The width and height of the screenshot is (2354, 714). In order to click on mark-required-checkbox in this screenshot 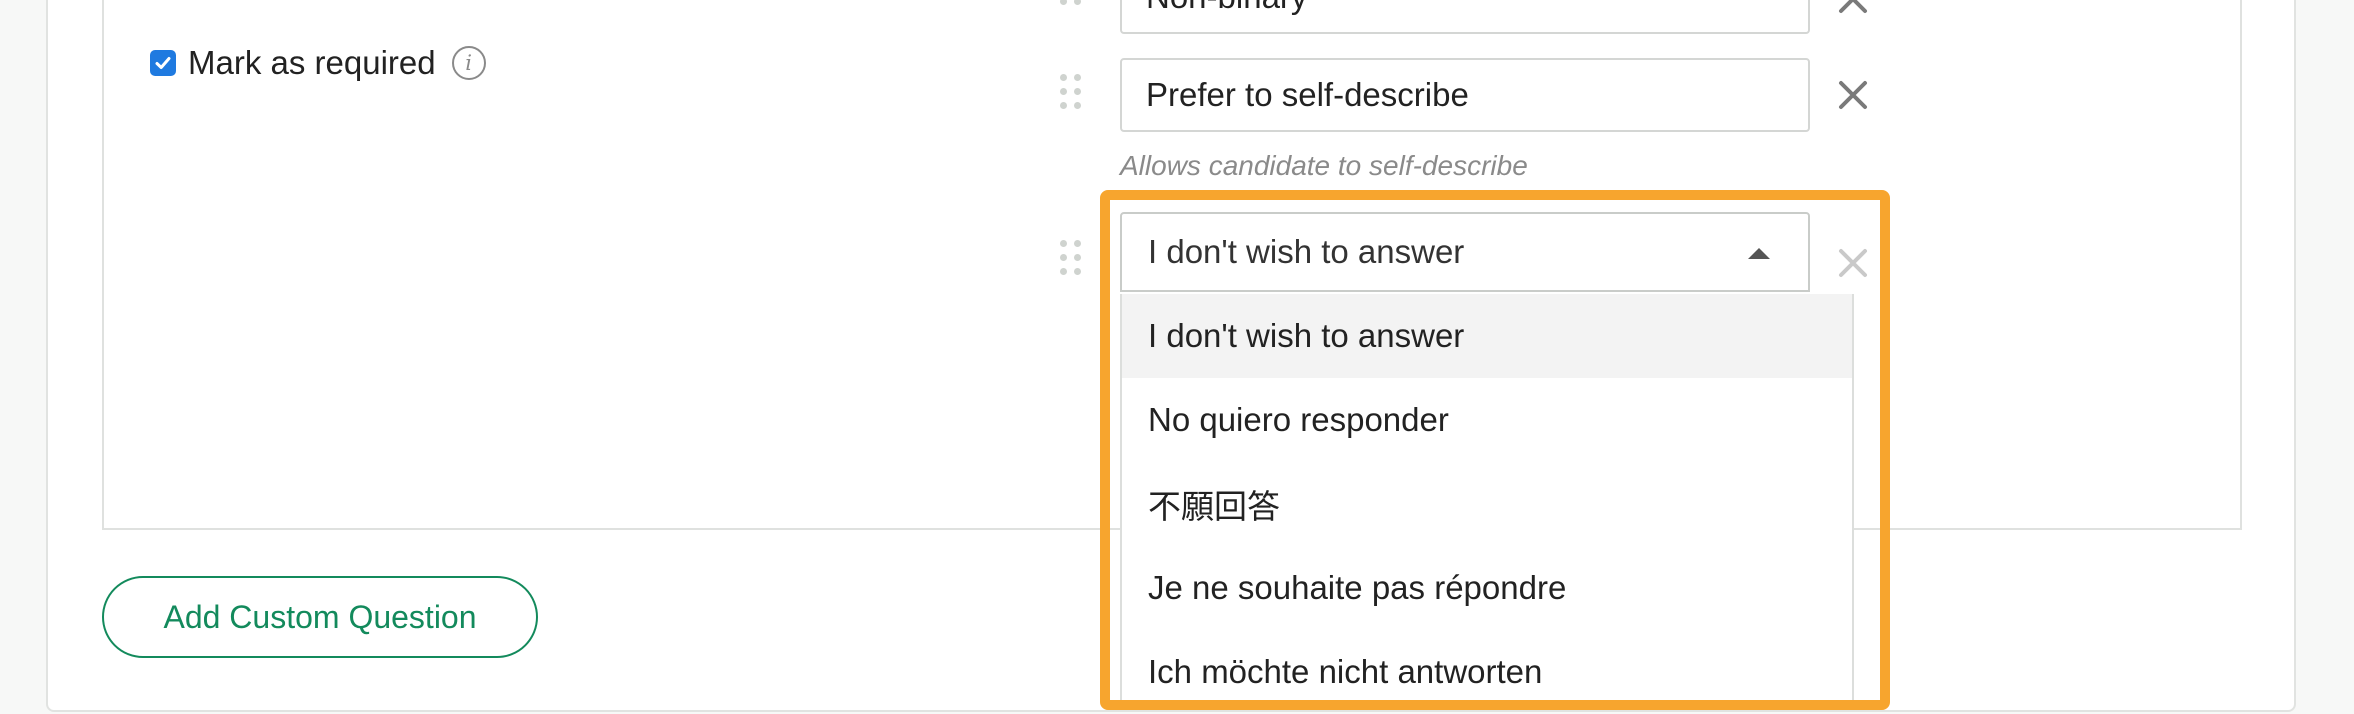, I will do `click(163, 63)`.